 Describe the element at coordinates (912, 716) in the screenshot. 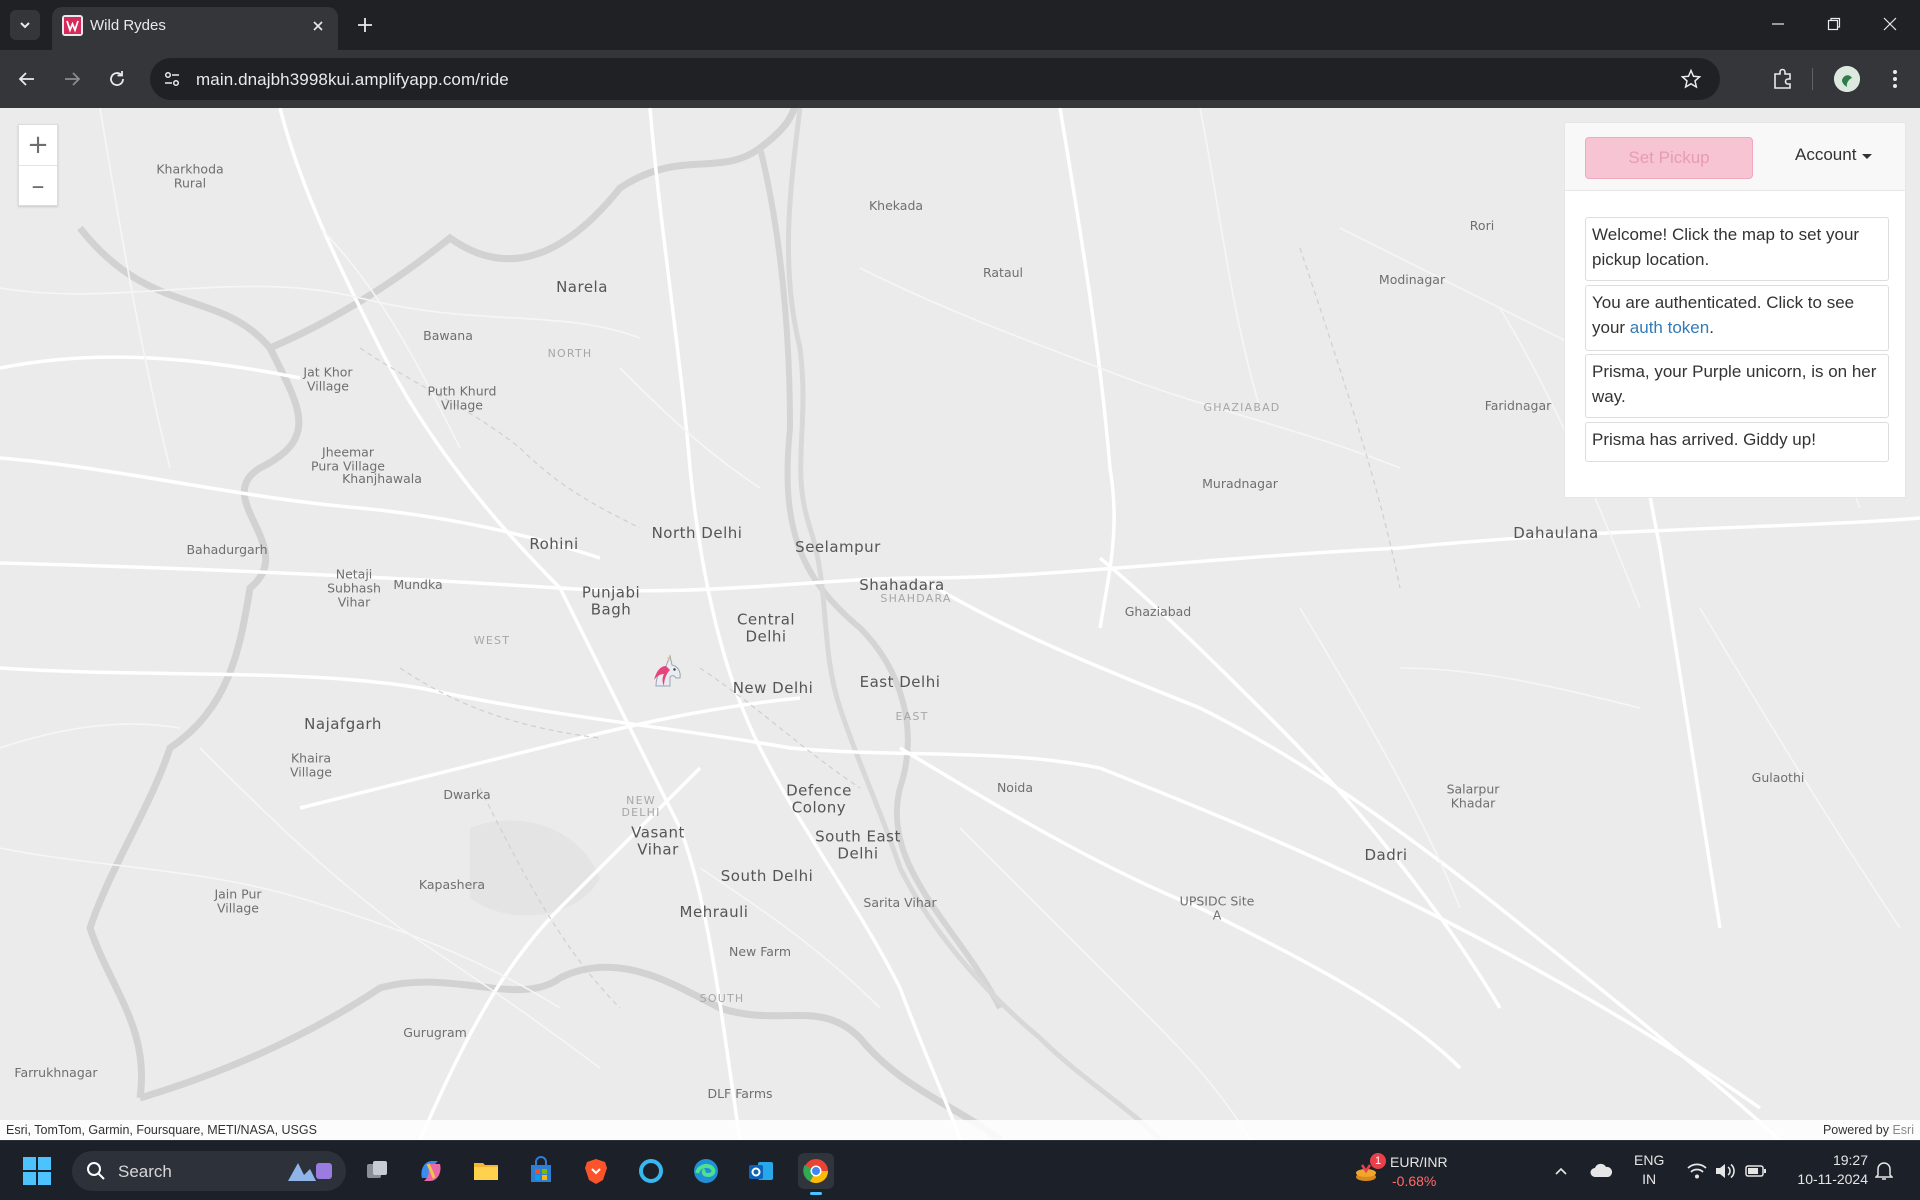

I see `district-label: EAST` at that location.